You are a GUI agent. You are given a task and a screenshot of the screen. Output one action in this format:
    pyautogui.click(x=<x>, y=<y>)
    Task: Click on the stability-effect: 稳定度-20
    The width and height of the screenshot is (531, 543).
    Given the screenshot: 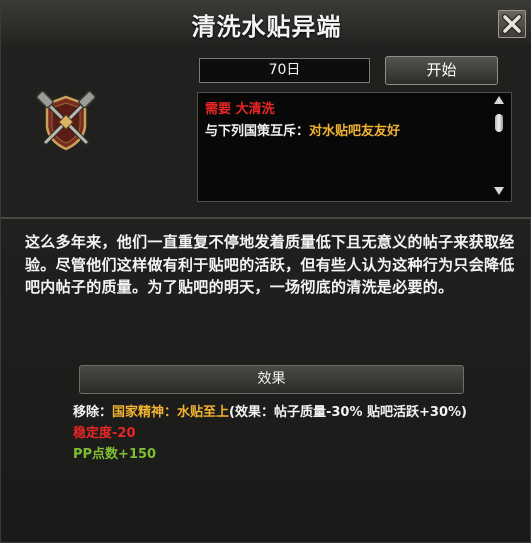 What is the action you would take?
    pyautogui.click(x=104, y=433)
    